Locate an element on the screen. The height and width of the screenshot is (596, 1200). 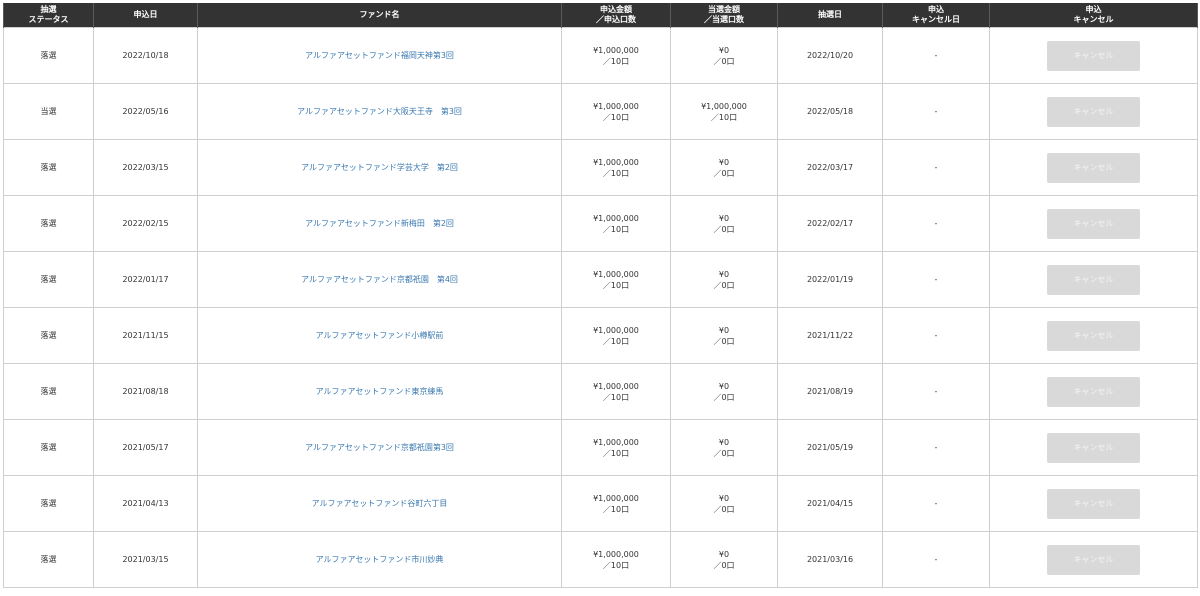
apply-date-cell: 2022/03/15 is located at coordinates (145, 167).